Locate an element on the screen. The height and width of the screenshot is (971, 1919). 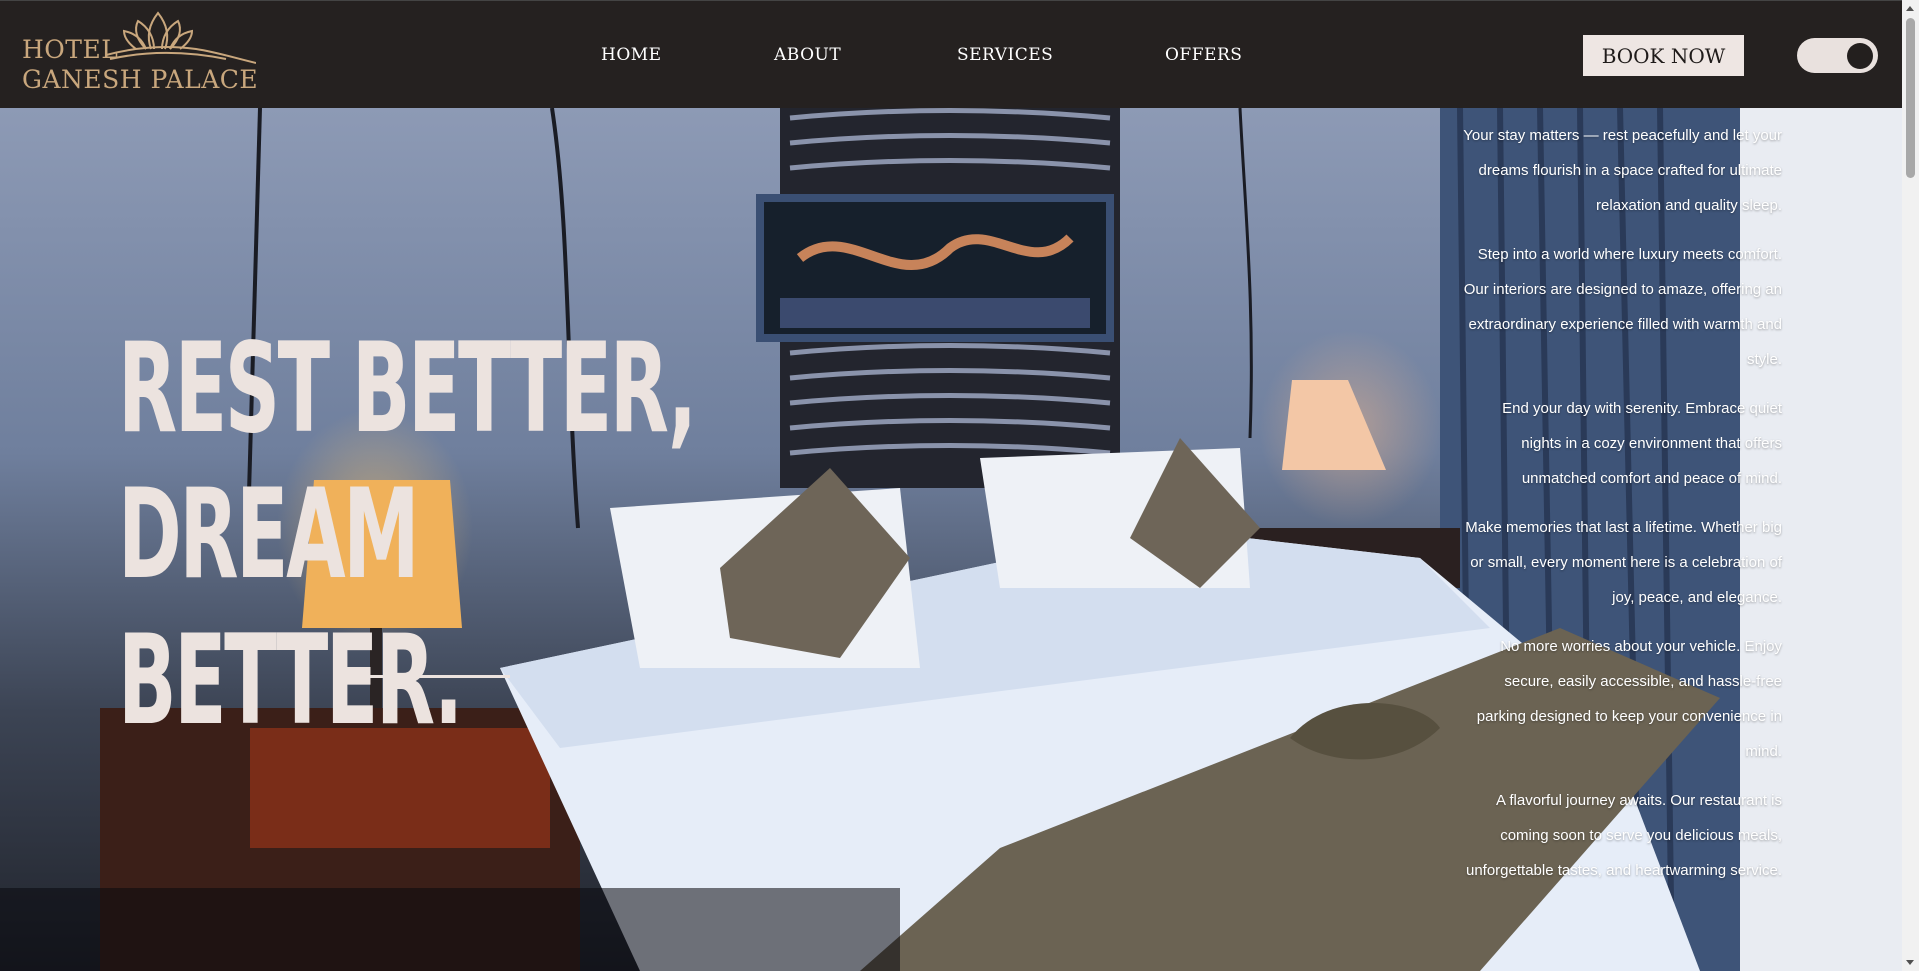
toggle-knob-icon is located at coordinates (1860, 56).